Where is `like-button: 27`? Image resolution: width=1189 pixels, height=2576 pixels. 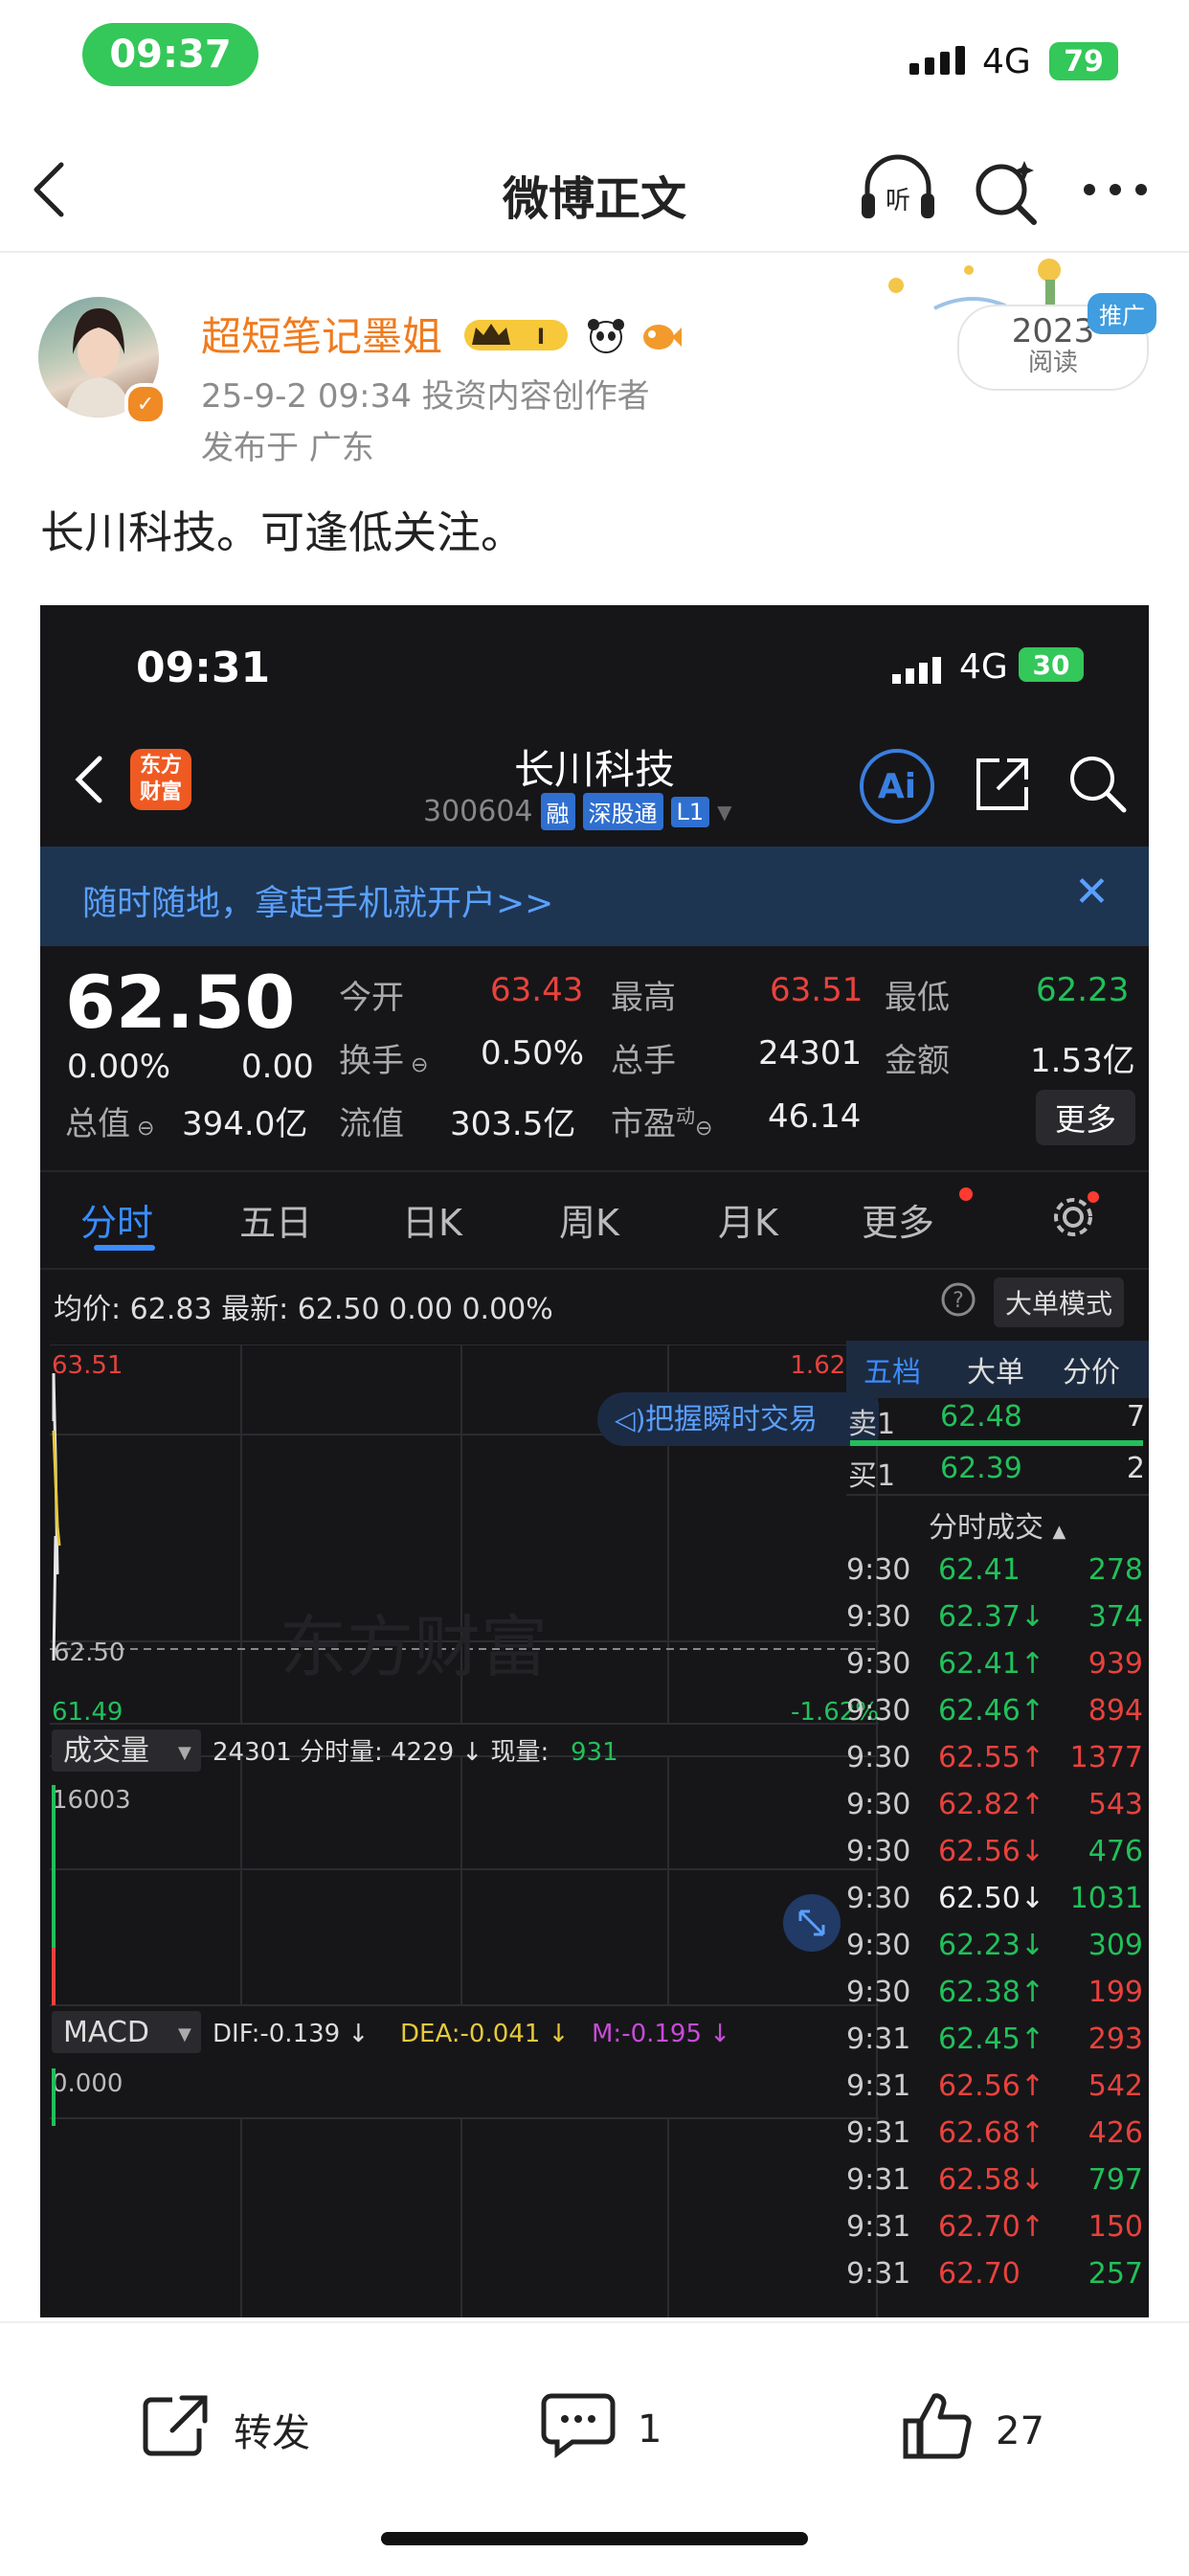
like-button: 27 is located at coordinates (972, 2431).